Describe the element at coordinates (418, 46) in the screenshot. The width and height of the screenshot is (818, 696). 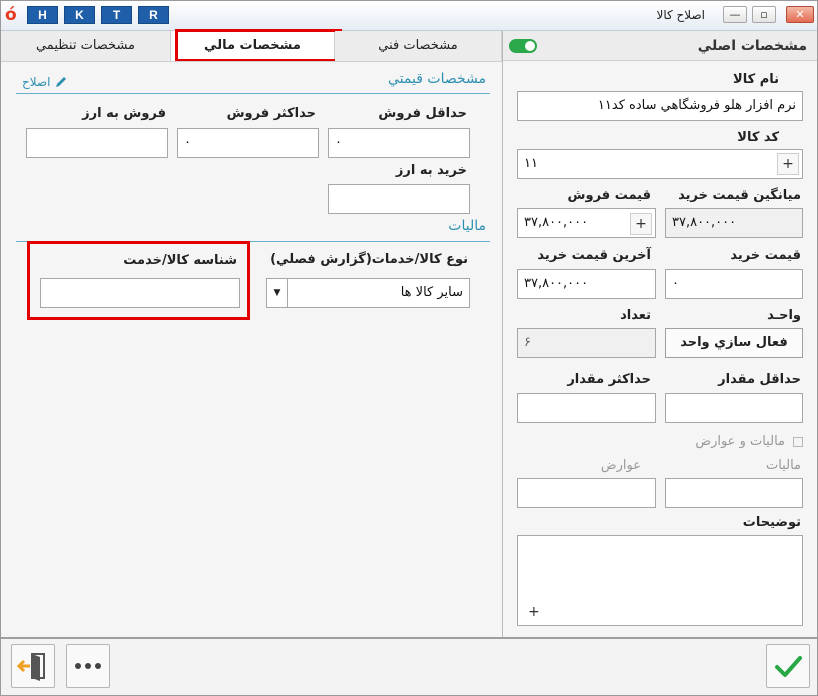
I see `tab-technical-specs: مشخصات فني` at that location.